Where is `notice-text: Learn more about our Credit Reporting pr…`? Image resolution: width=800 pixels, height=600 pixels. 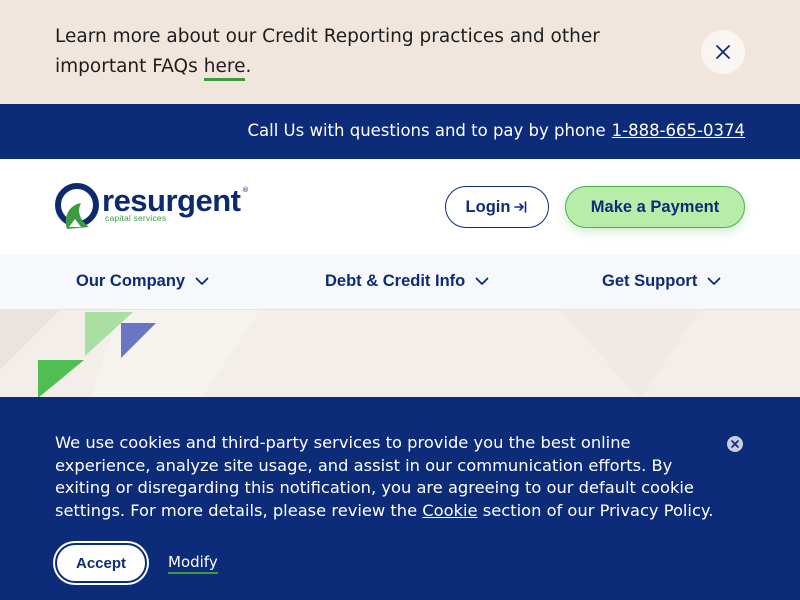
notice-text: Learn more about our Credit Reporting pr… is located at coordinates (375, 52).